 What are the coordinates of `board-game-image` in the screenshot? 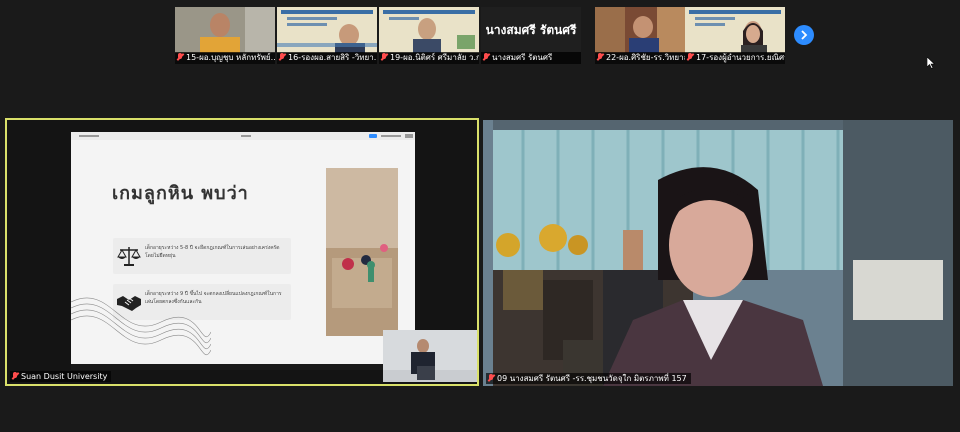 It's located at (362, 252).